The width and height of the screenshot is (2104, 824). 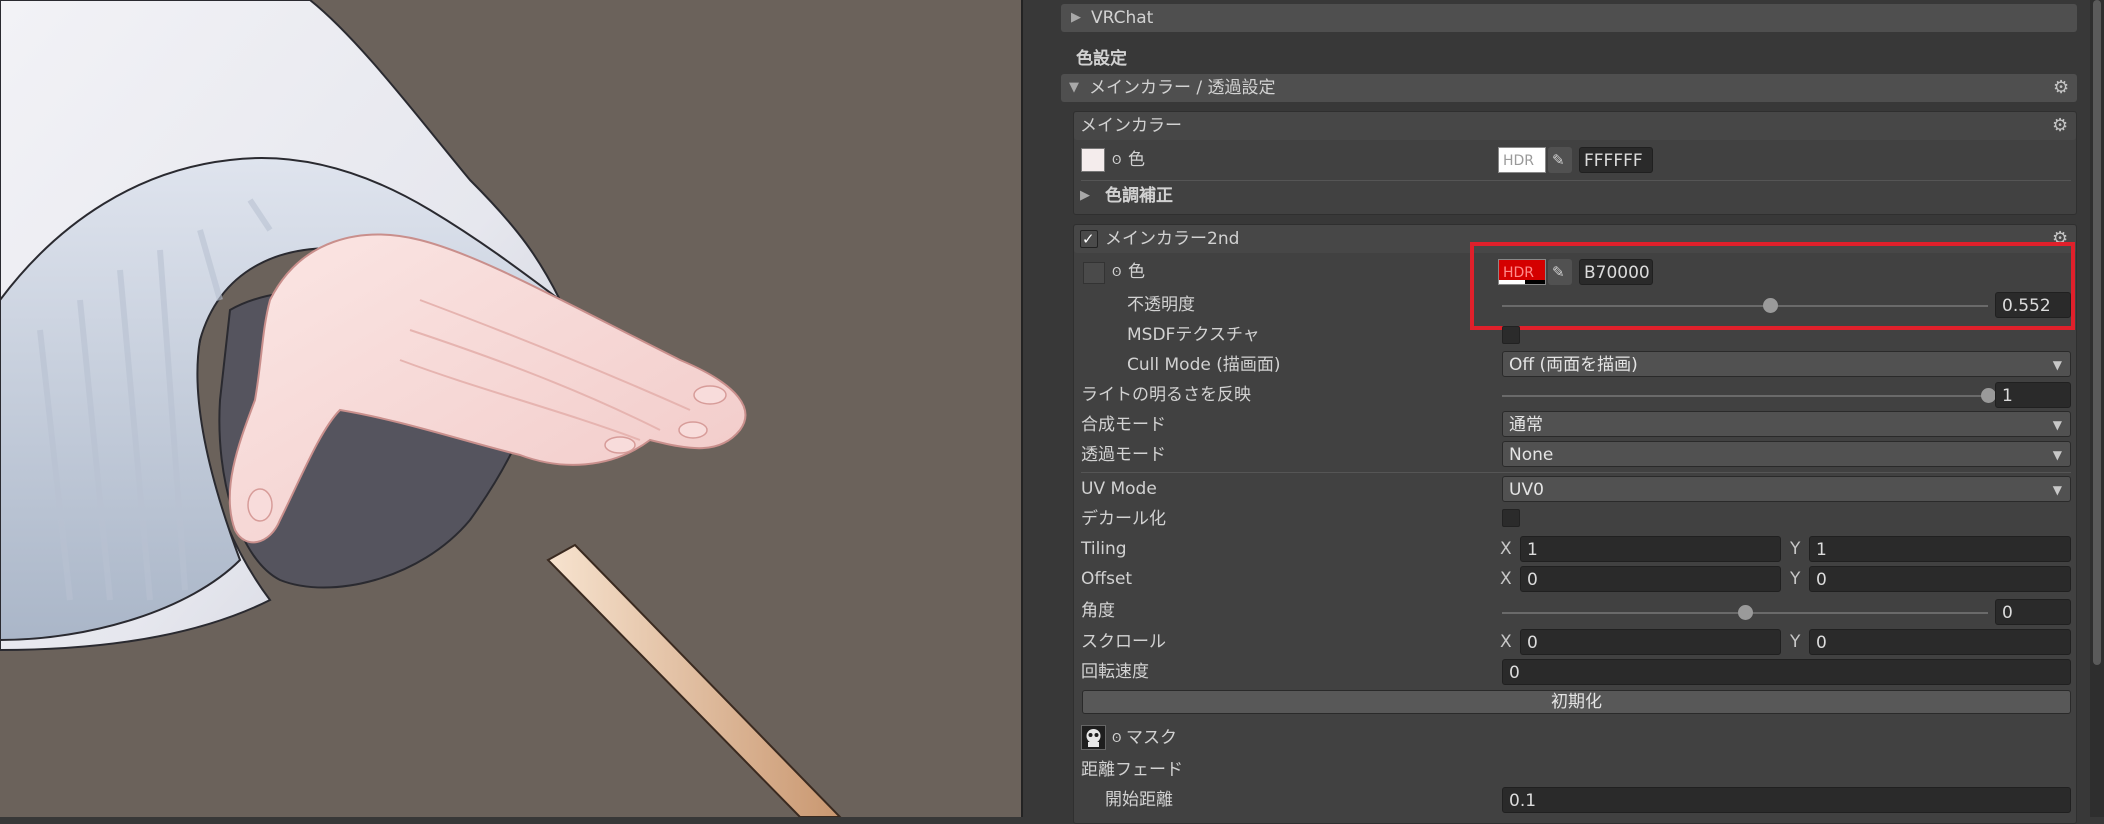 I want to click on uv-mode-dropdown: UV0 ▼, so click(x=1786, y=489).